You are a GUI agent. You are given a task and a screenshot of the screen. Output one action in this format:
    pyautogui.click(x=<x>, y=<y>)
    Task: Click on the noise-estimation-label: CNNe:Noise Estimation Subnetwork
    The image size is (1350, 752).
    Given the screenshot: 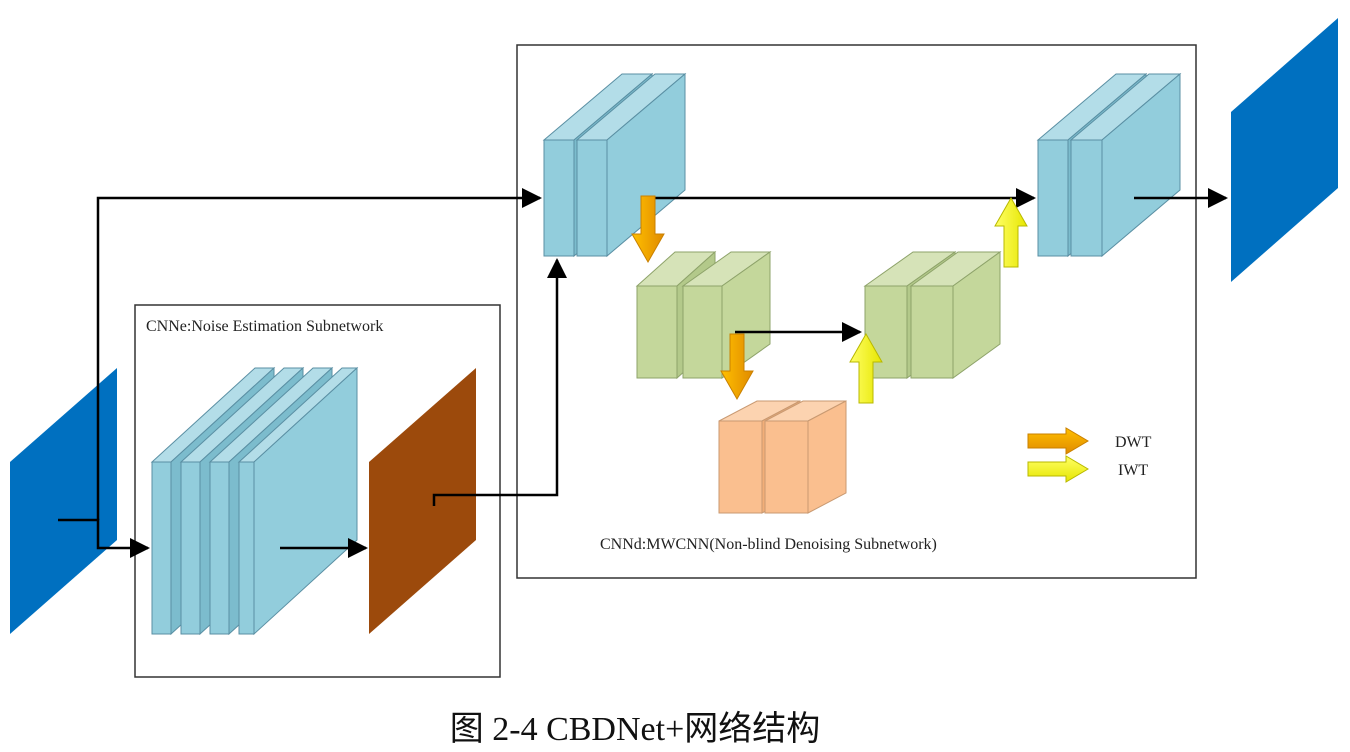 What is the action you would take?
    pyautogui.click(x=264, y=326)
    